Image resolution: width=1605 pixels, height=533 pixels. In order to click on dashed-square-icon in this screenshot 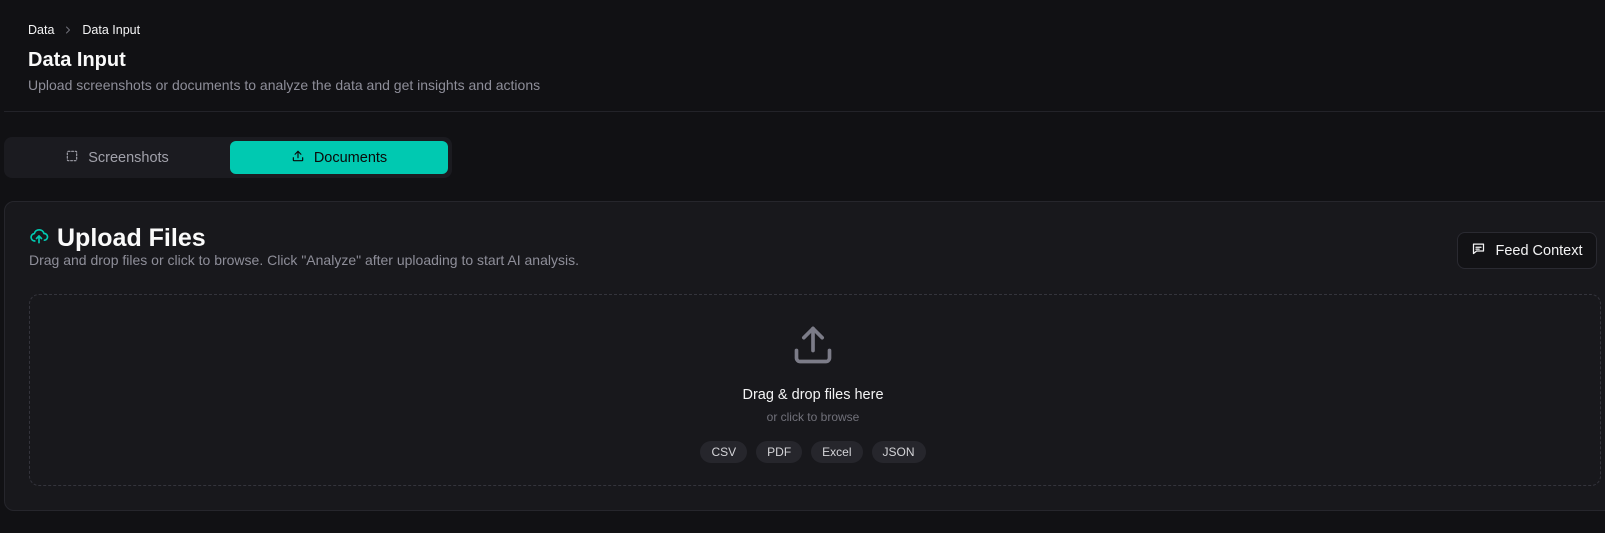, I will do `click(72, 158)`.